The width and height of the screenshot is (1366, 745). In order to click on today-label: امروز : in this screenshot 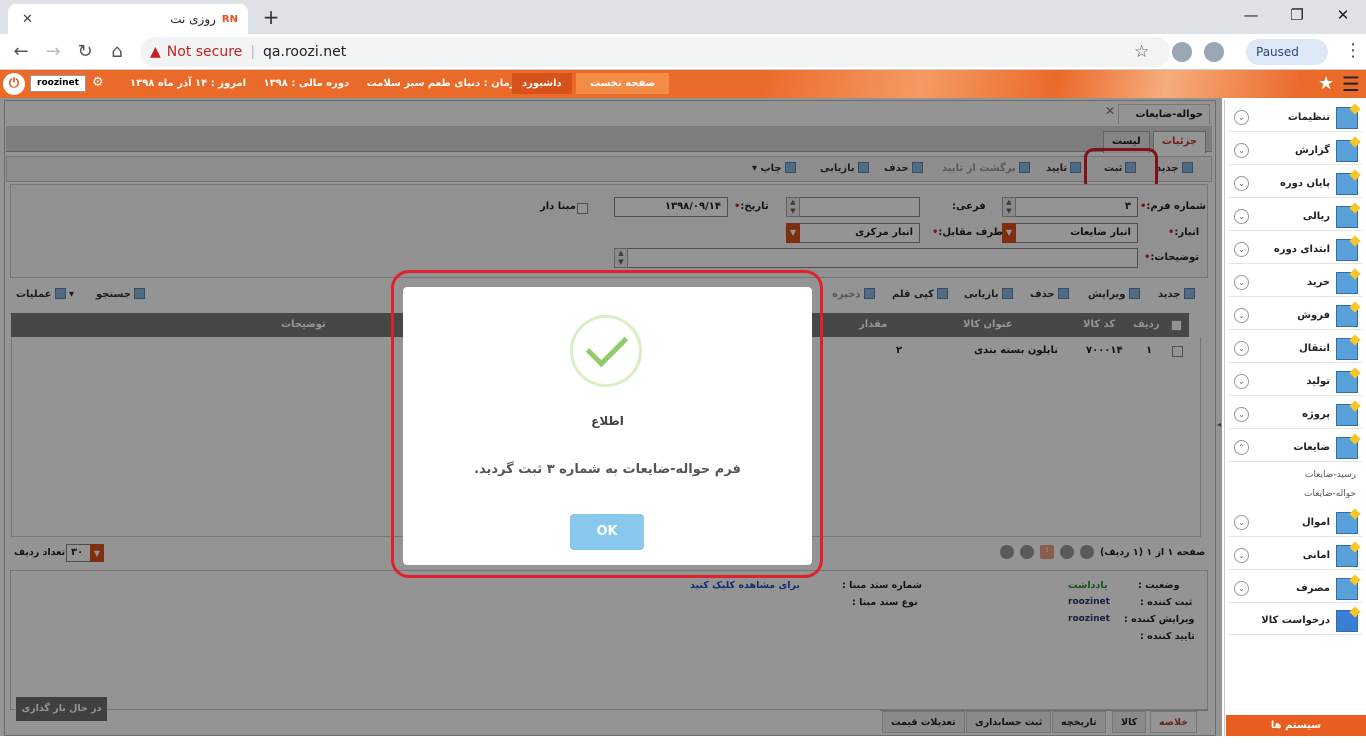, I will do `click(228, 83)`.